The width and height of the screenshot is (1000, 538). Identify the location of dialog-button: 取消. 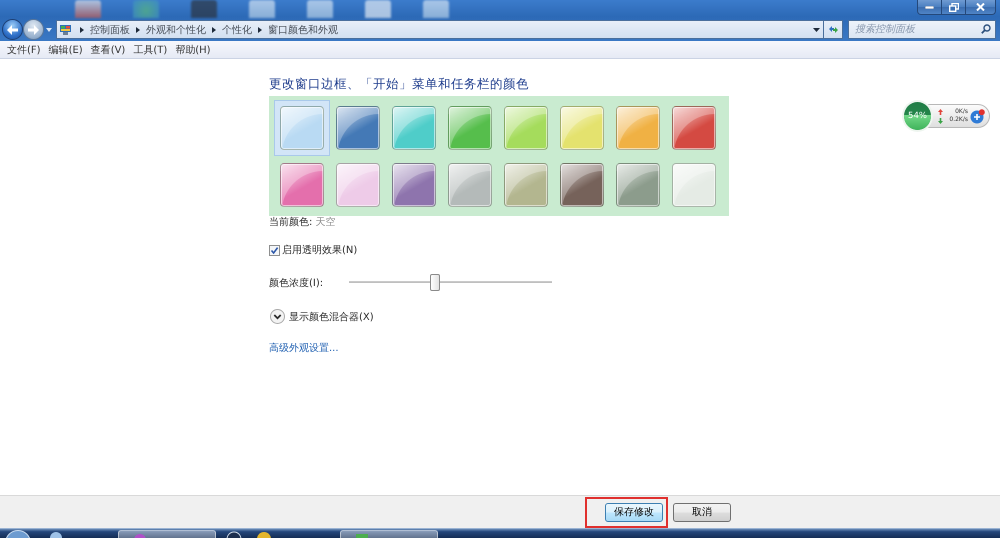
(702, 512).